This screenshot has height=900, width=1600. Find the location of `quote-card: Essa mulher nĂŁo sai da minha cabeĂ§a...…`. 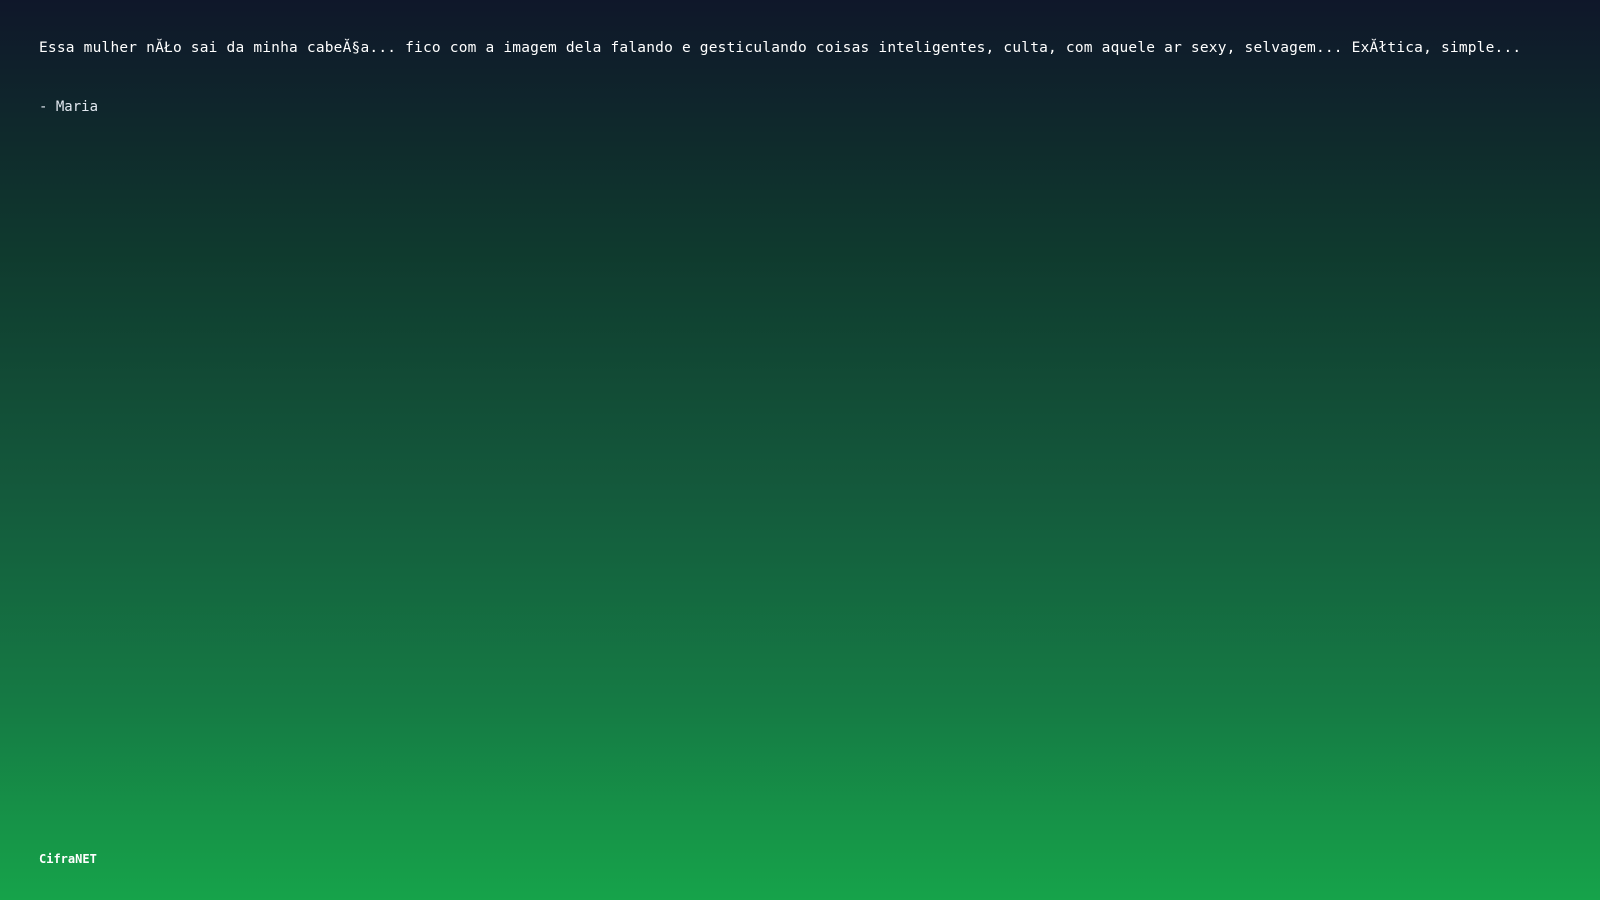

quote-card: Essa mulher nĂŁo sai da minha cabeĂ§a...… is located at coordinates (799, 77).